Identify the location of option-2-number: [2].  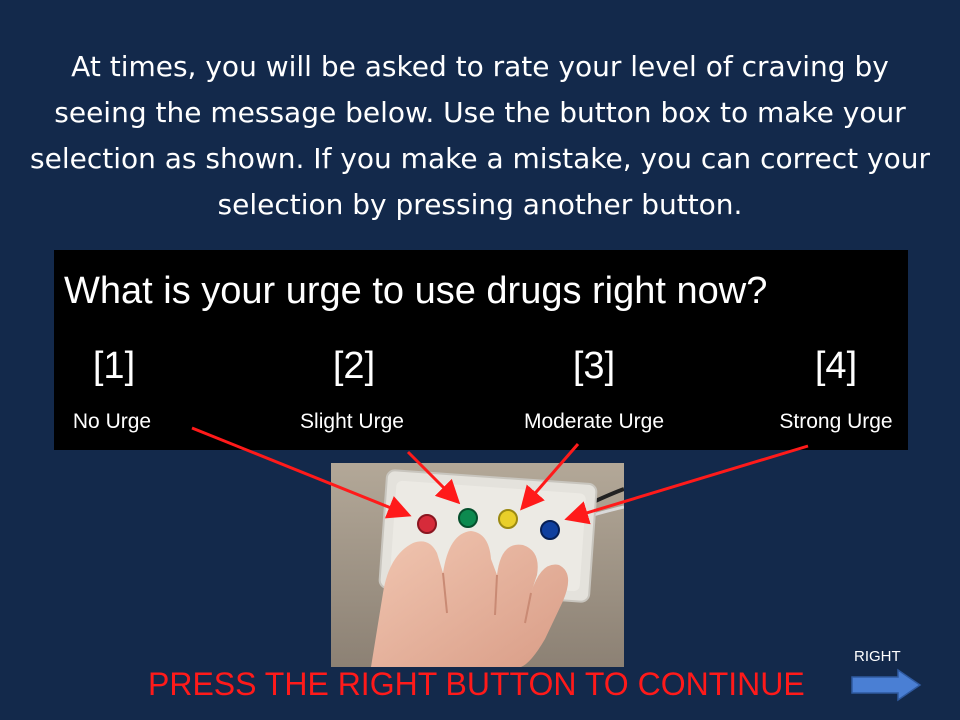
(354, 366).